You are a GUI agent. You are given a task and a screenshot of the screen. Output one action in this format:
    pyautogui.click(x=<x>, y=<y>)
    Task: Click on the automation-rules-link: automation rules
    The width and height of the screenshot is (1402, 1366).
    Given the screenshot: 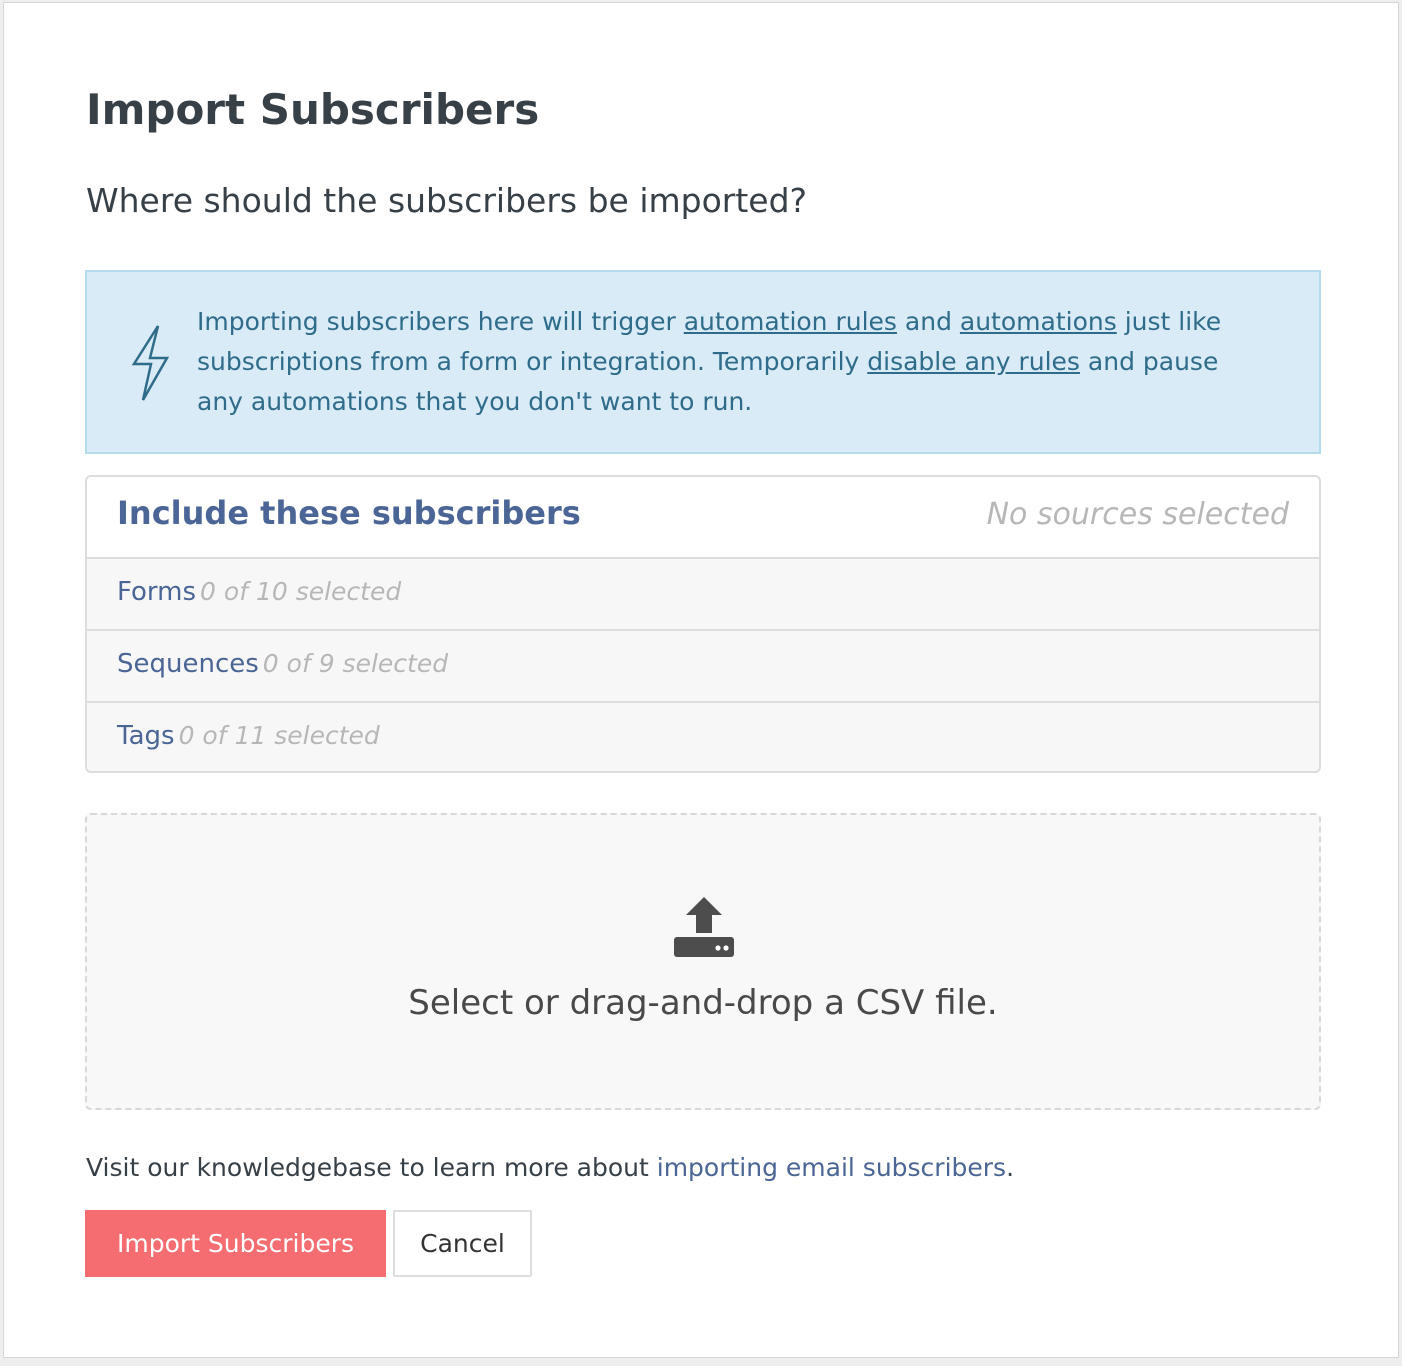 What is the action you would take?
    pyautogui.click(x=790, y=321)
    